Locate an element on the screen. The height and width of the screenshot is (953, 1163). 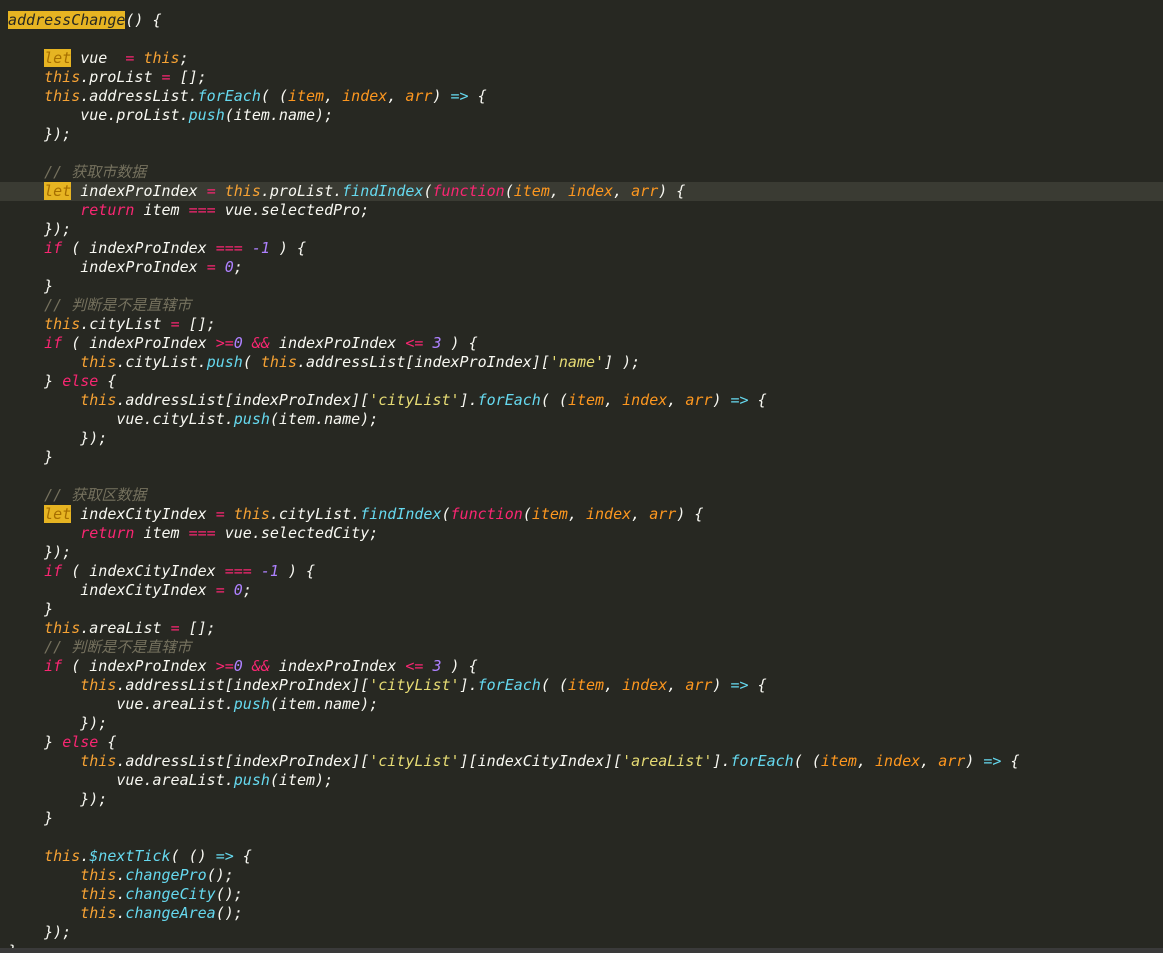
code-line: vue.areaList.push(item); is located at coordinates (585, 780).